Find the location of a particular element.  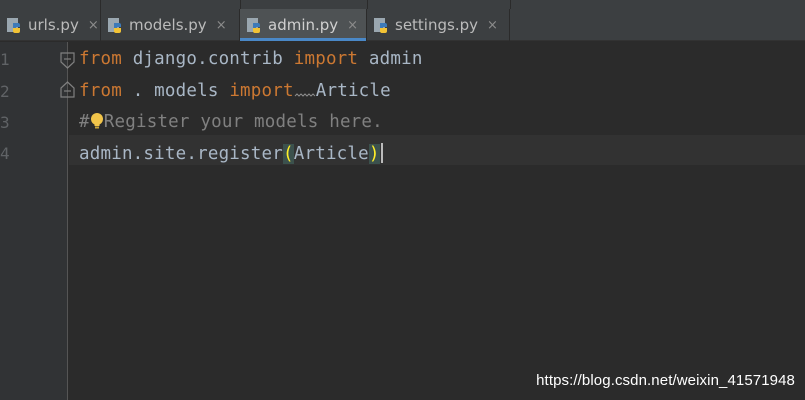

watermark: https://blog.csdn.net/weixin_41571948 is located at coordinates (665, 380).